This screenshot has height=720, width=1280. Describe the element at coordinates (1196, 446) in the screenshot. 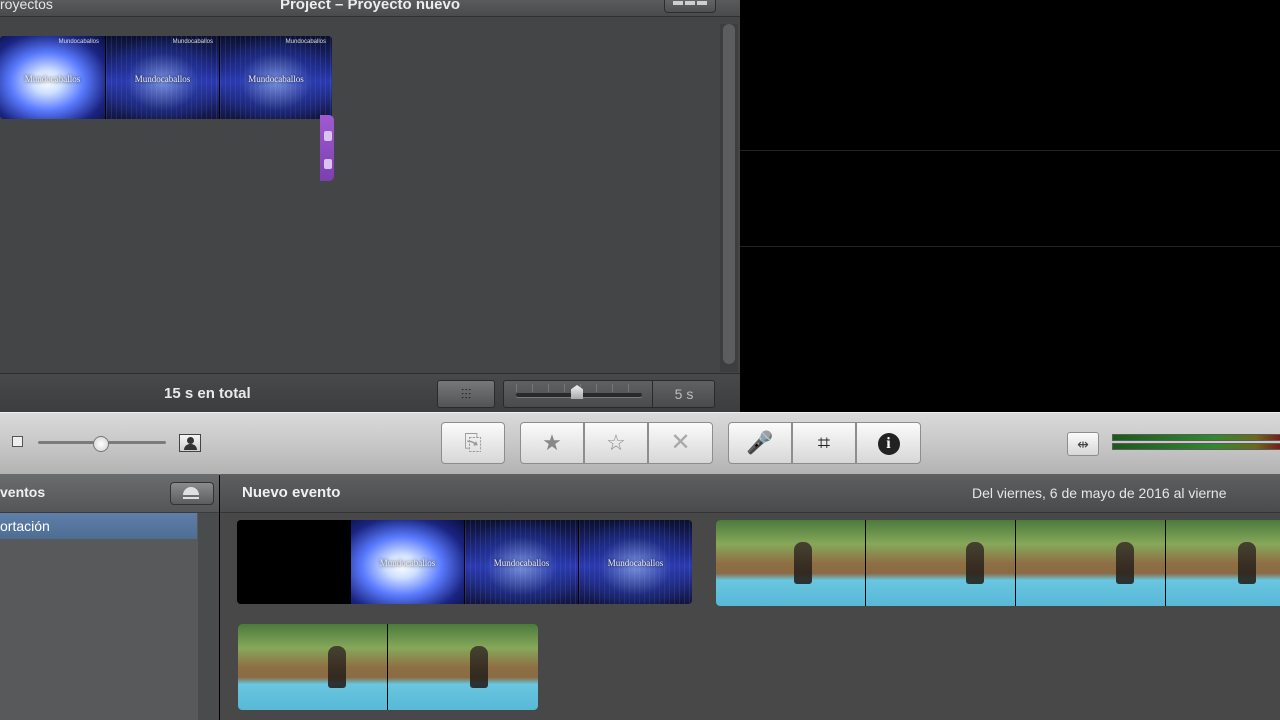

I see `audio-meter-right` at that location.